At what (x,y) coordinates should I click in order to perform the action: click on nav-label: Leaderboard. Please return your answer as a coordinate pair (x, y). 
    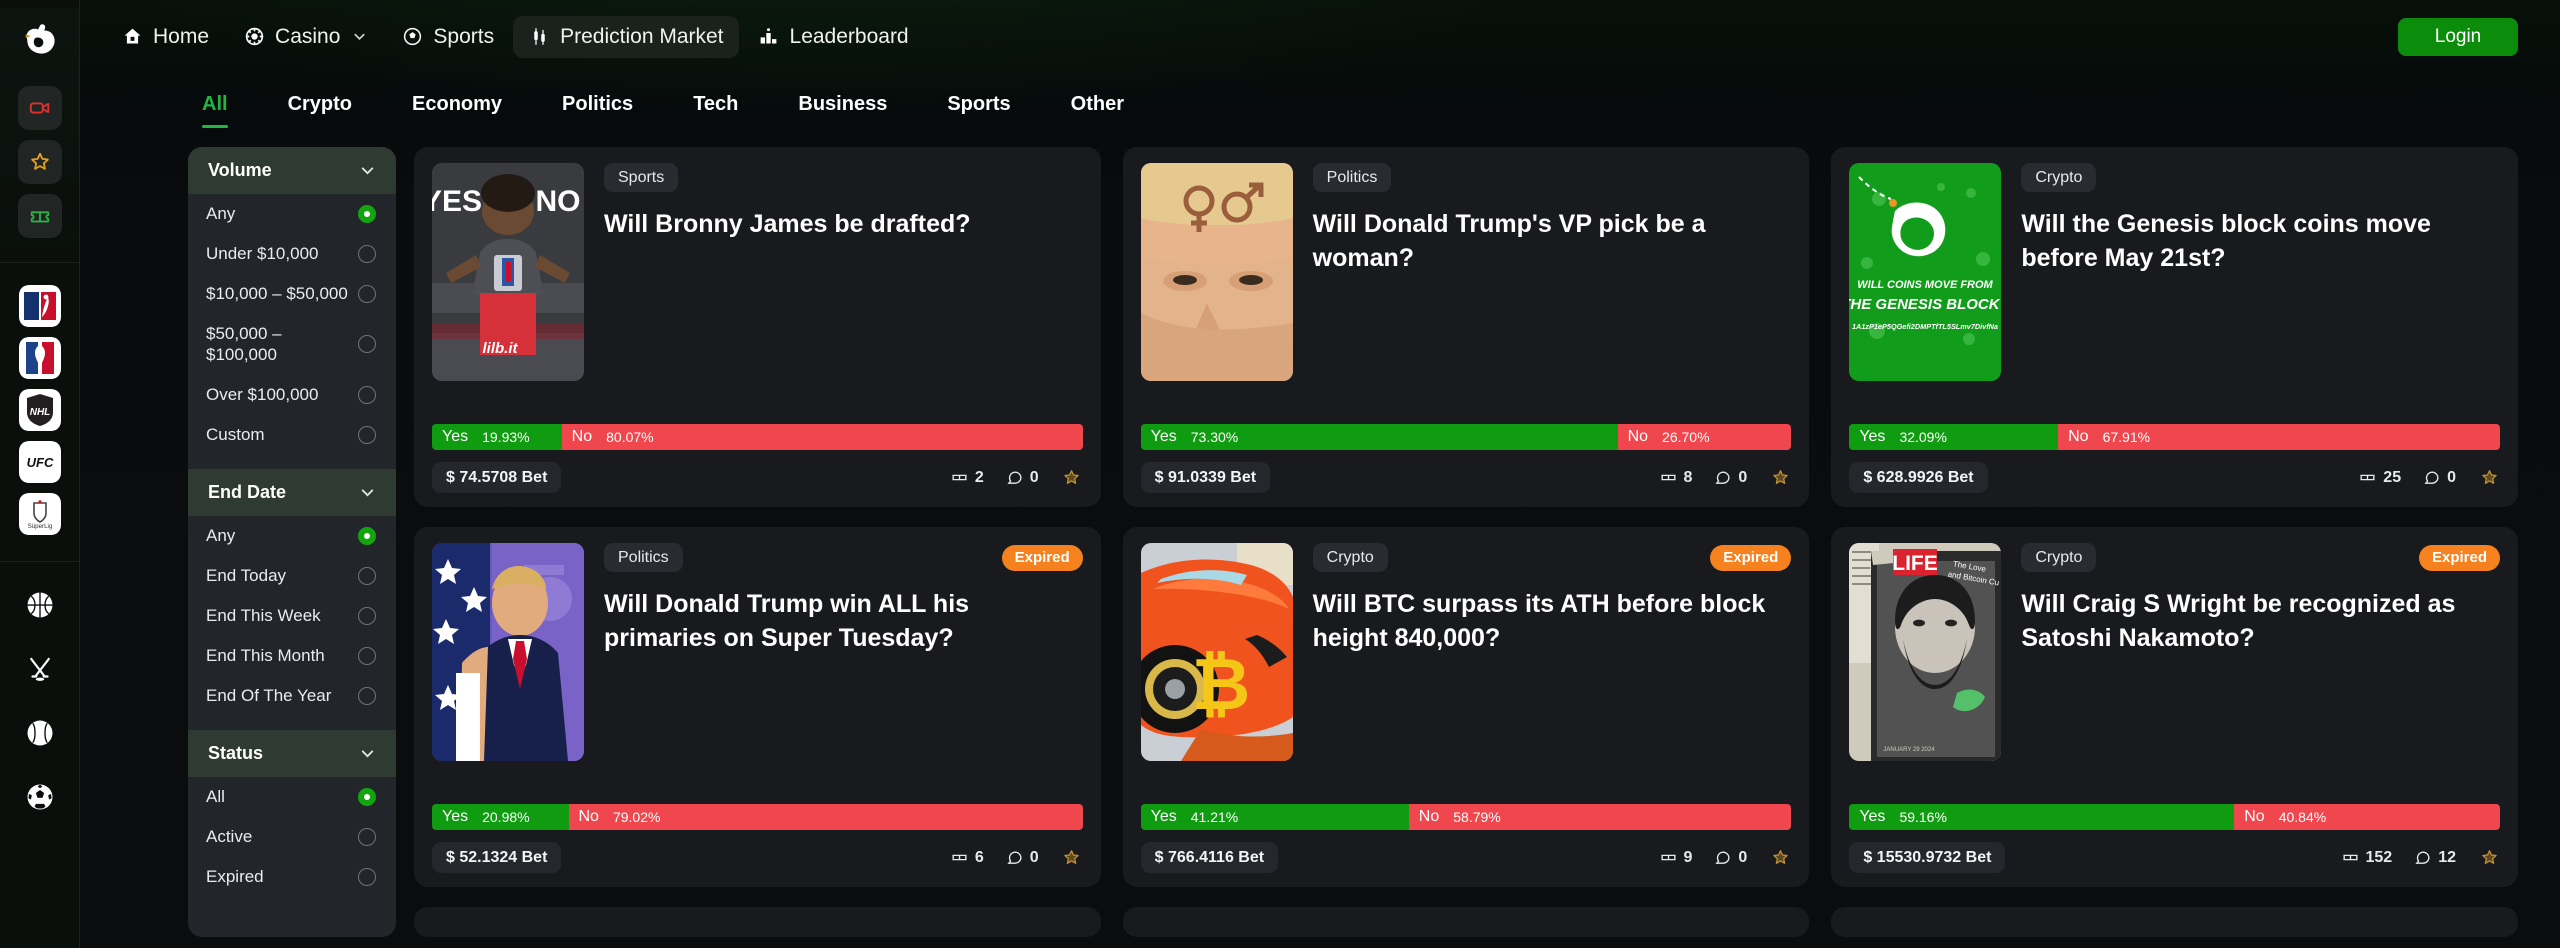
    Looking at the image, I should click on (849, 36).